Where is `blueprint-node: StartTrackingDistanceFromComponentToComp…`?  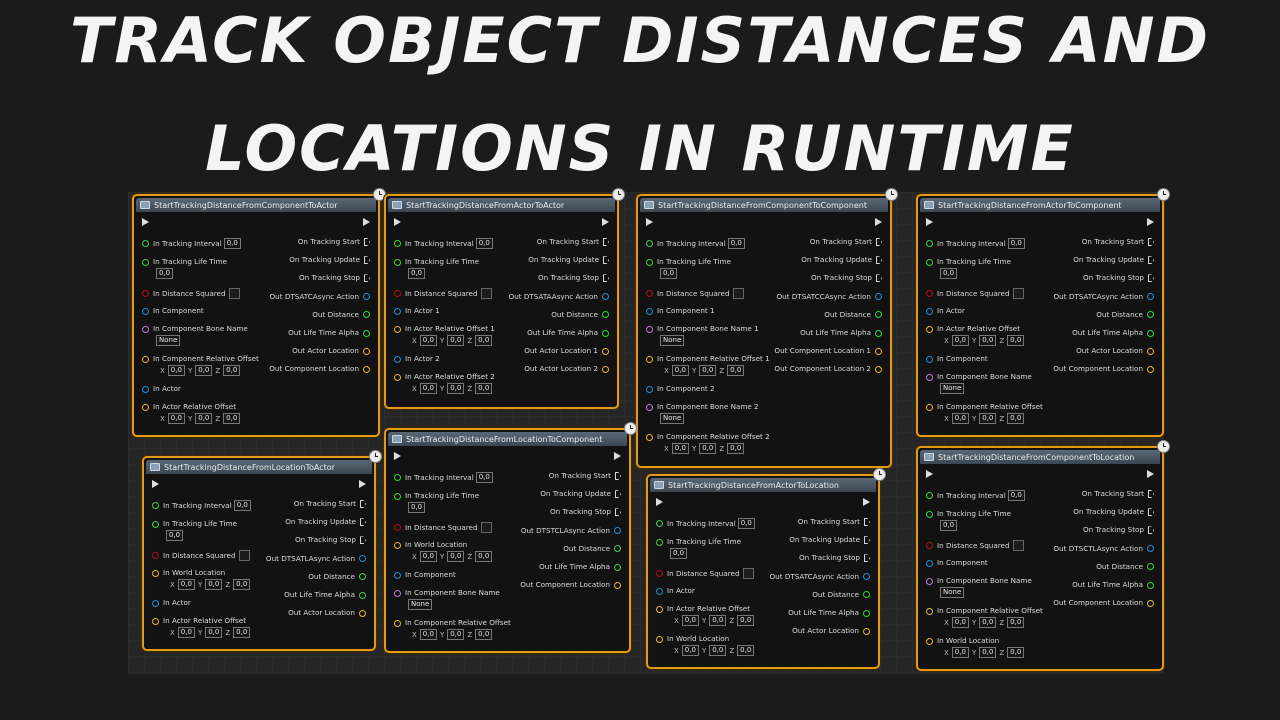
blueprint-node: StartTrackingDistanceFromComponentToComp… is located at coordinates (767, 328).